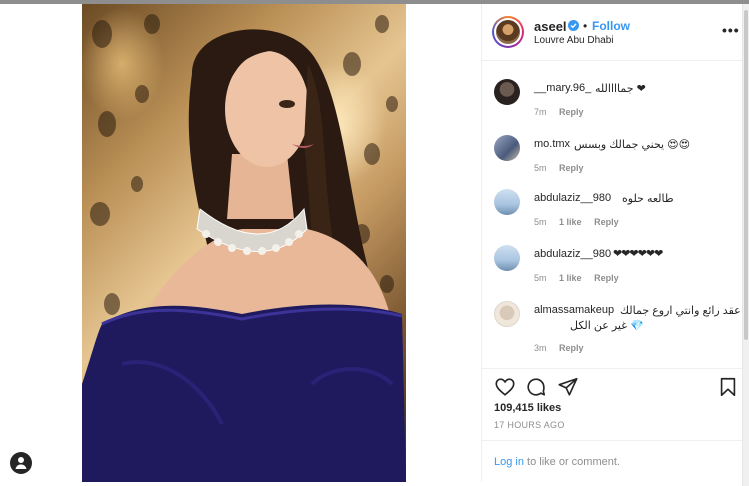  I want to click on comment-meta: 3m Reply, so click(564, 348).